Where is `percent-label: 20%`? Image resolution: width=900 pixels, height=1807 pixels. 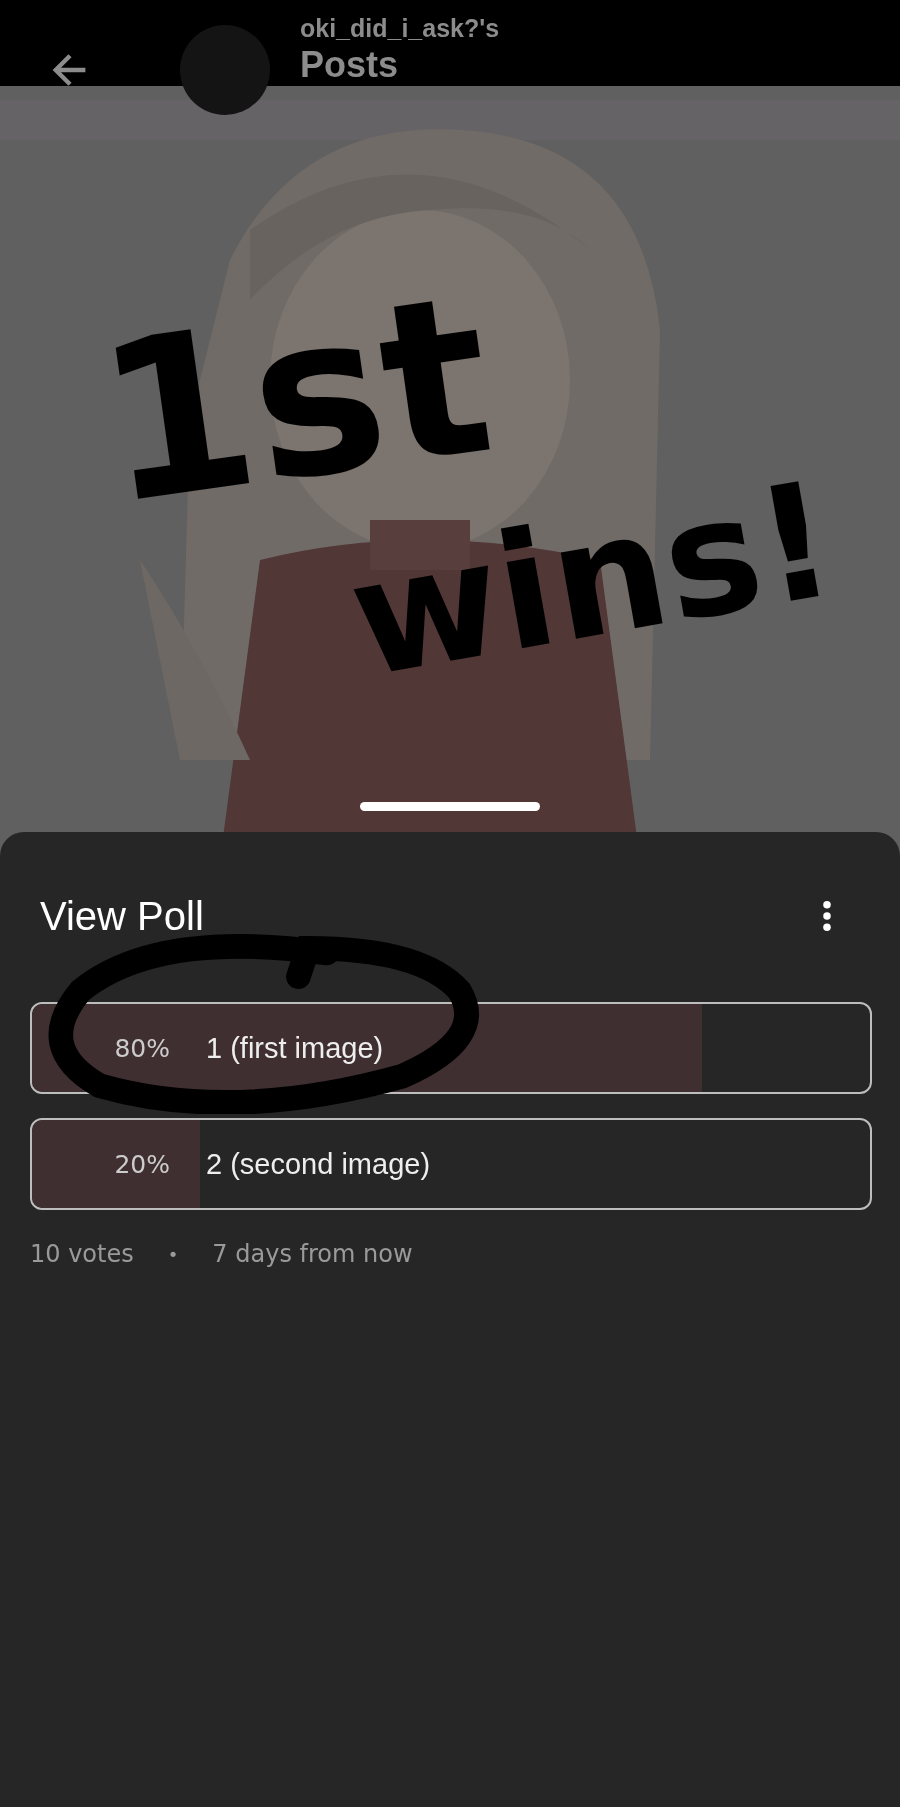
percent-label: 20% is located at coordinates (141, 1164).